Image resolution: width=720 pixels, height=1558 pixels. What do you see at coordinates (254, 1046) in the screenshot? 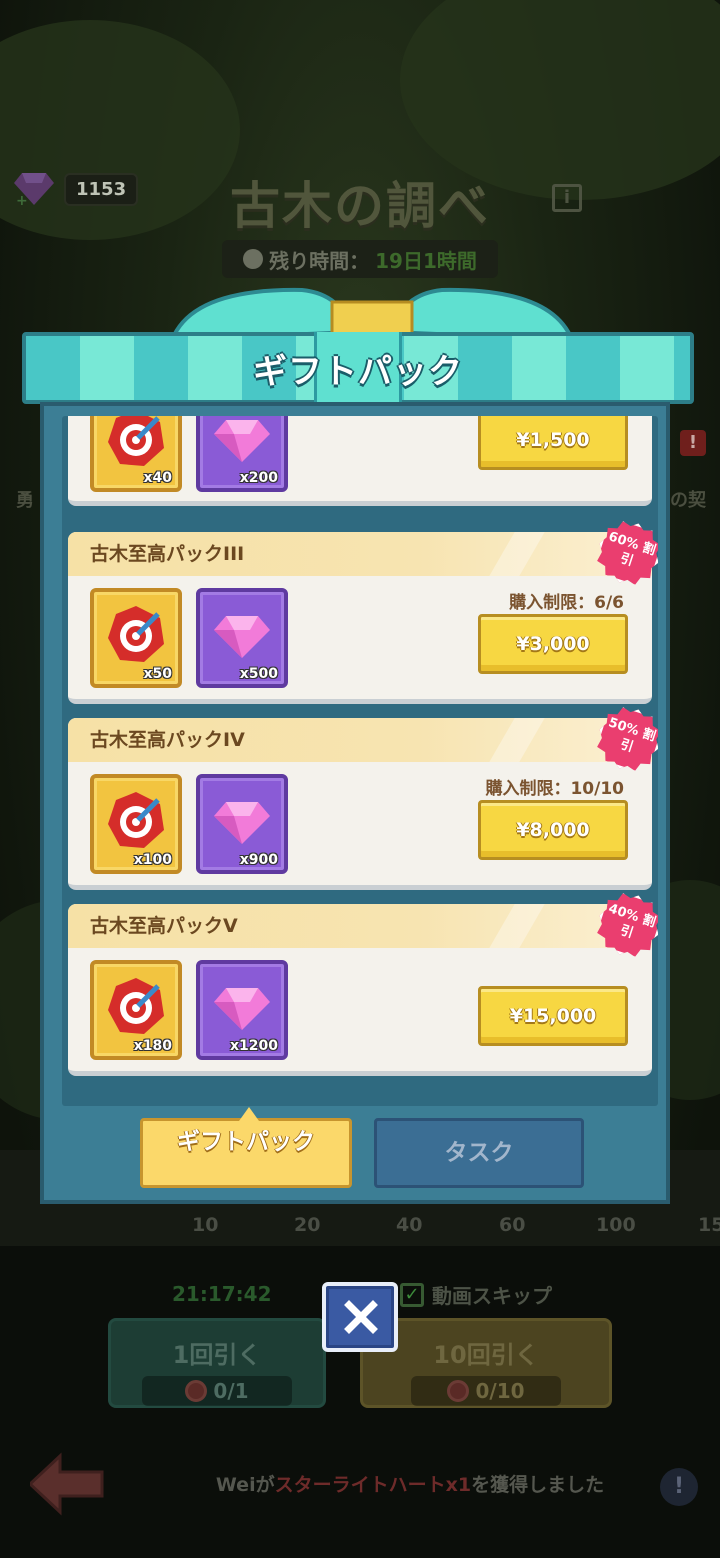
I see `item-qty: x1200` at bounding box center [254, 1046].